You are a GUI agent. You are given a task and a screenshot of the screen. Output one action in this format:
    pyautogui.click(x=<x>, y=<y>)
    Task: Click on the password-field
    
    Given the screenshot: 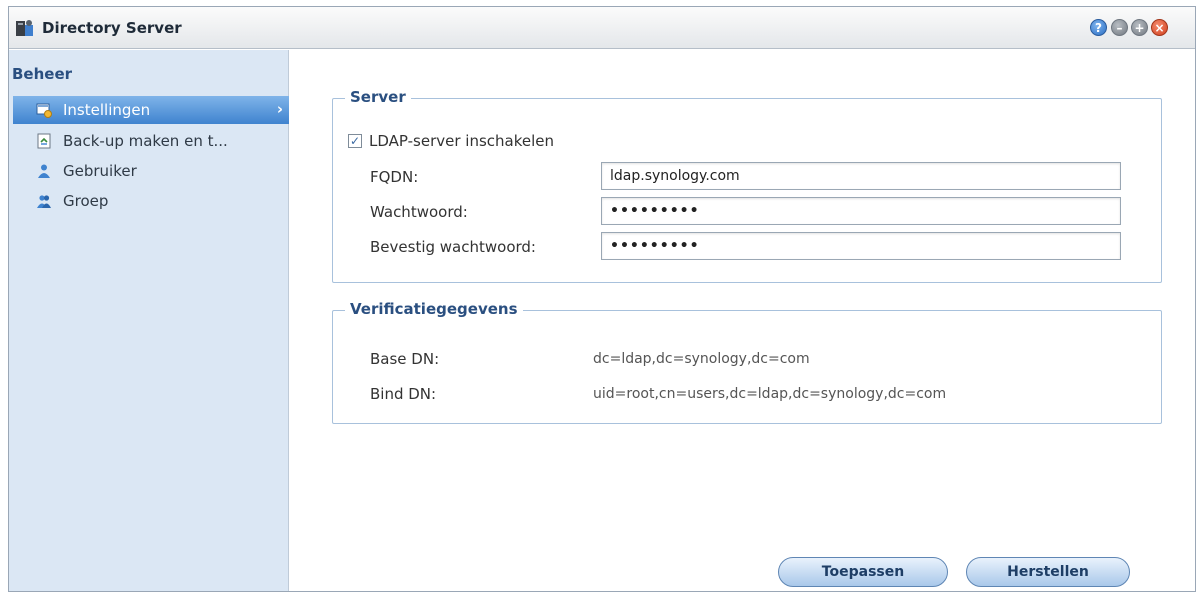 What is the action you would take?
    pyautogui.click(x=861, y=211)
    